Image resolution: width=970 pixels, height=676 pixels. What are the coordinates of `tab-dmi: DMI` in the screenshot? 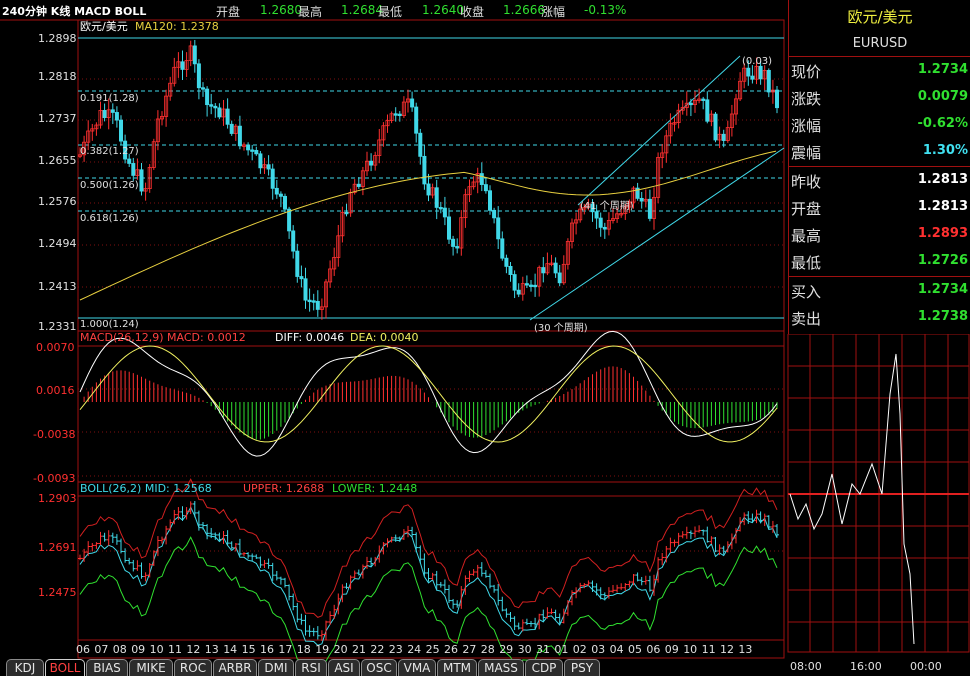 It's located at (276, 667).